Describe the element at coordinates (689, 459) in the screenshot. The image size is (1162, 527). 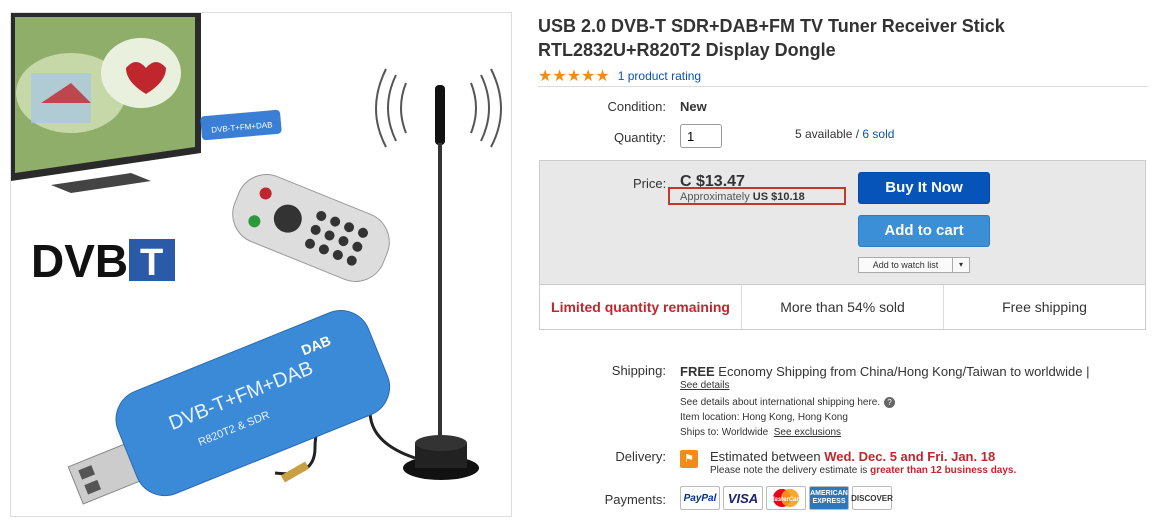
I see `flag-icon: ⚑` at that location.